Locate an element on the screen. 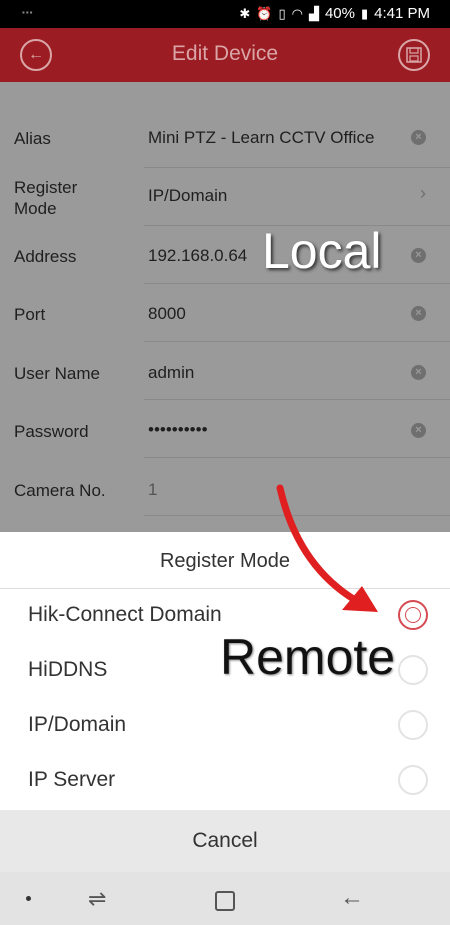  system-nav-bar: ⇌ ← is located at coordinates (225, 898).